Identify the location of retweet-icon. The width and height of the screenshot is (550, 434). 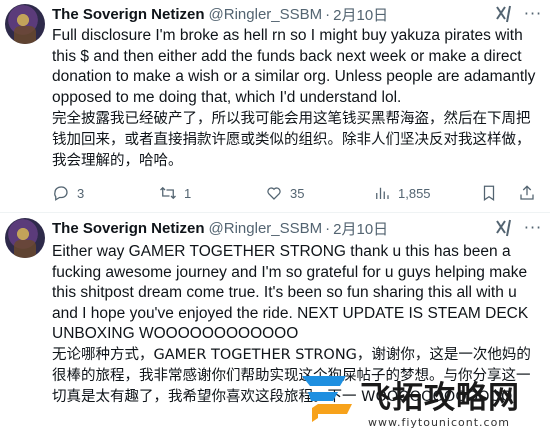
(168, 193).